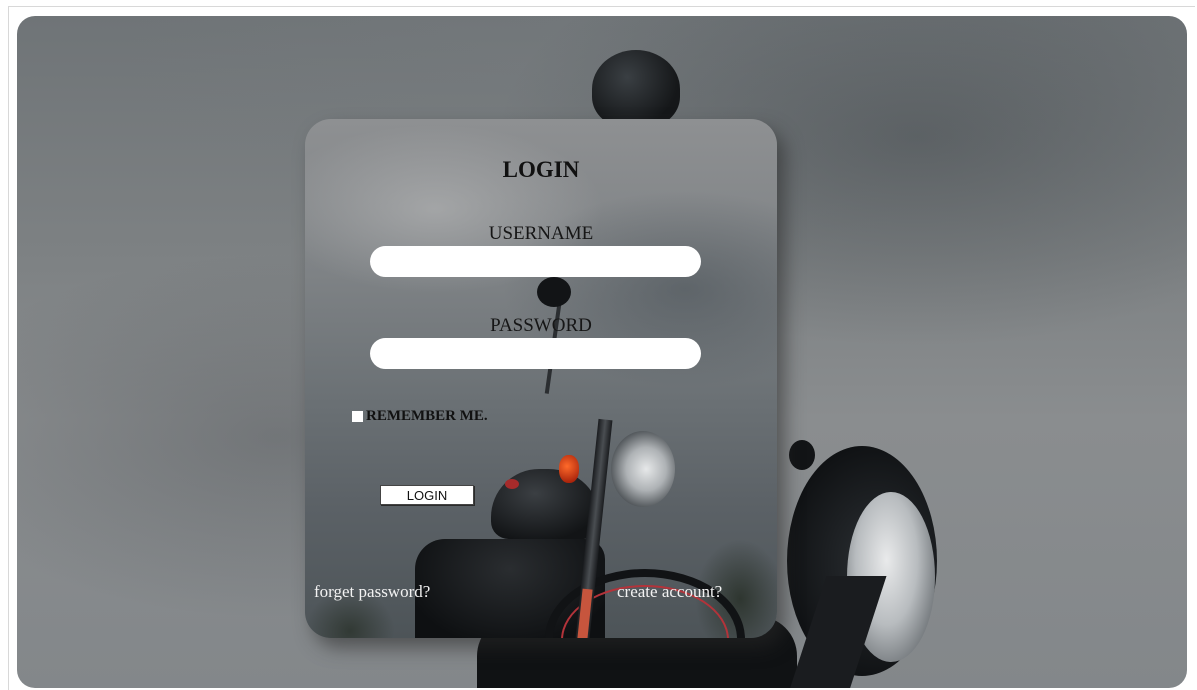  Describe the element at coordinates (802, 455) in the screenshot. I see `background-indicator-light` at that location.